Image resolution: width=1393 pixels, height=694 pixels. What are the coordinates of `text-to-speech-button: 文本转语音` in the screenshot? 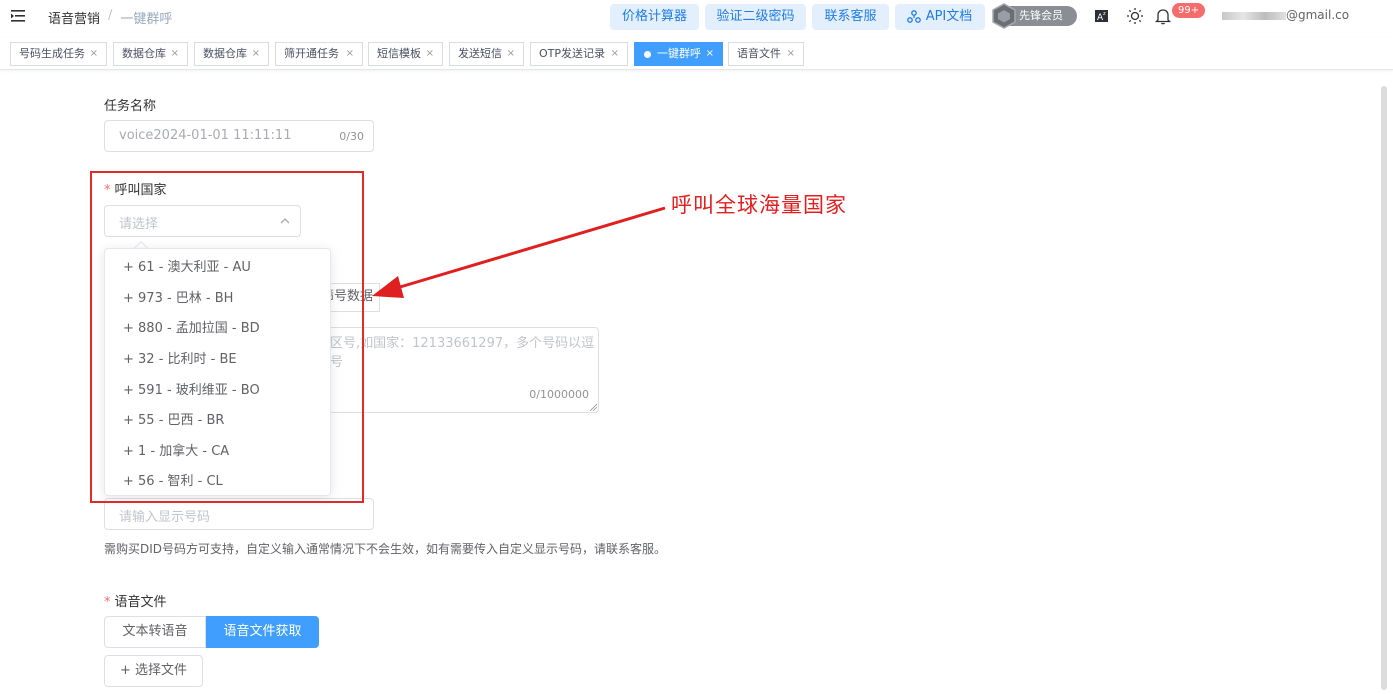 It's located at (155, 632).